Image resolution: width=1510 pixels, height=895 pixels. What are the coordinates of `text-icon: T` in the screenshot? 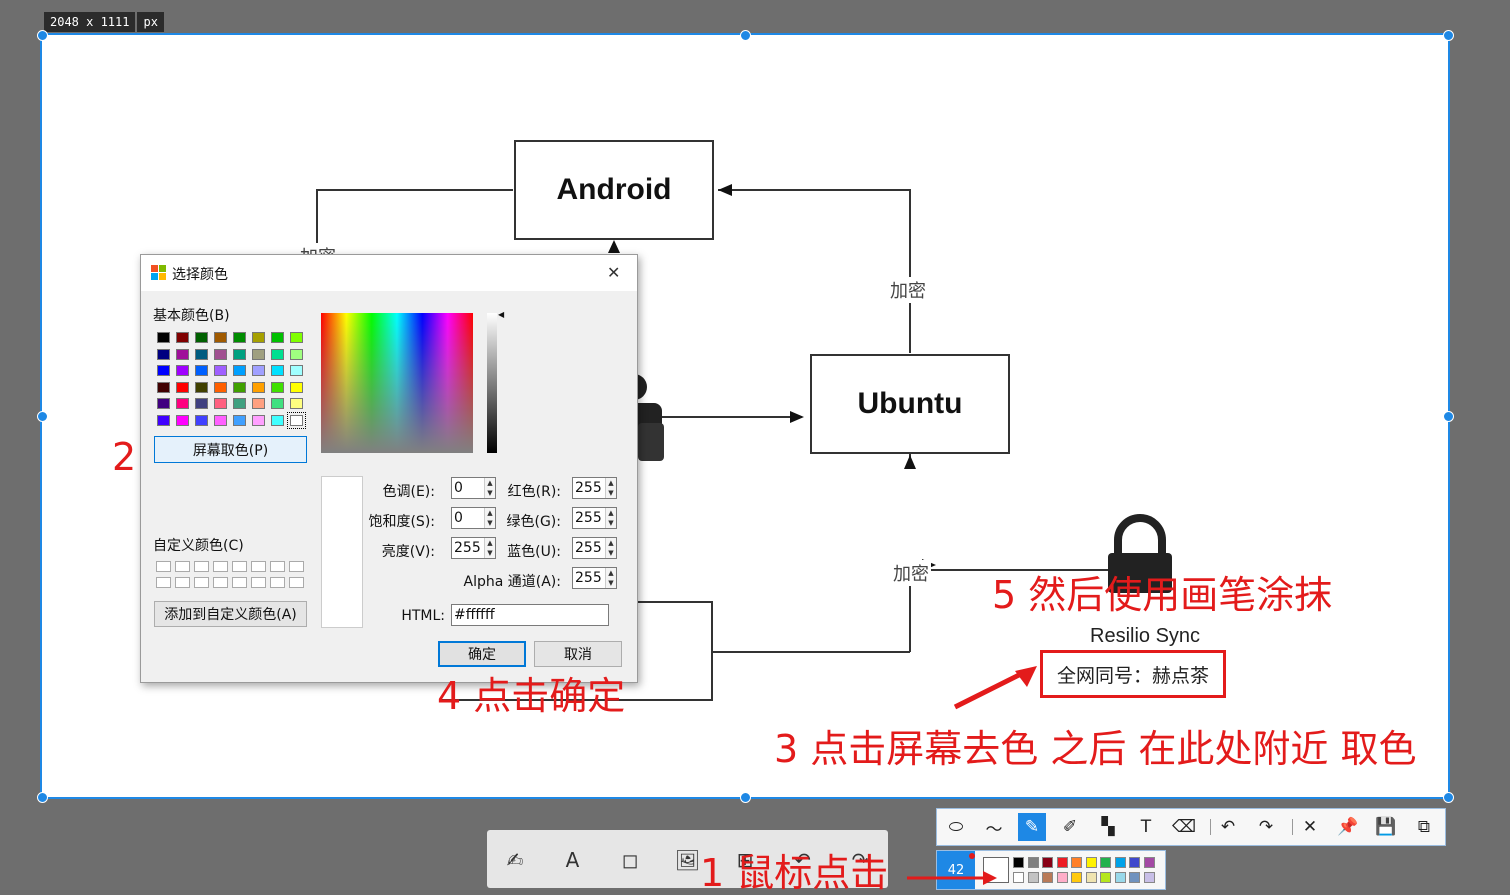 It's located at (1146, 827).